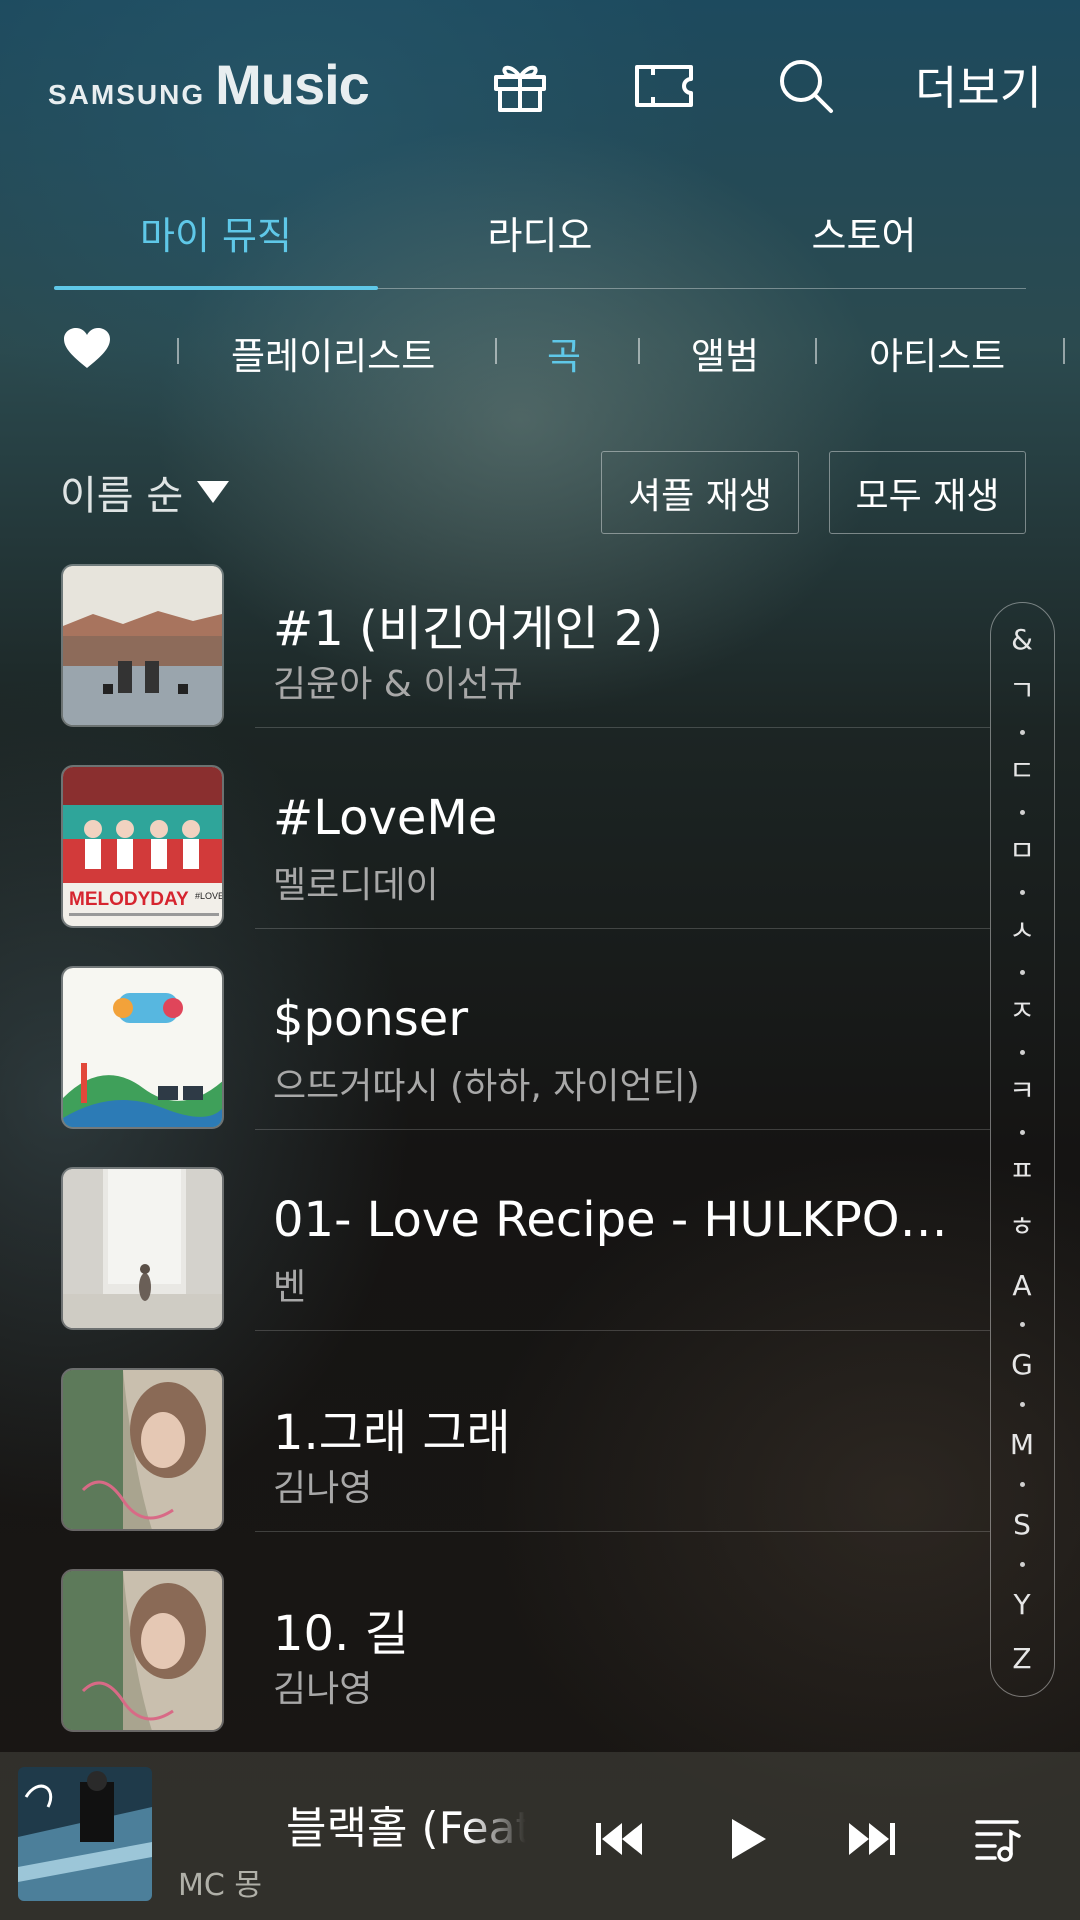 The height and width of the screenshot is (1920, 1080). What do you see at coordinates (748, 1839) in the screenshot?
I see `play-icon` at bounding box center [748, 1839].